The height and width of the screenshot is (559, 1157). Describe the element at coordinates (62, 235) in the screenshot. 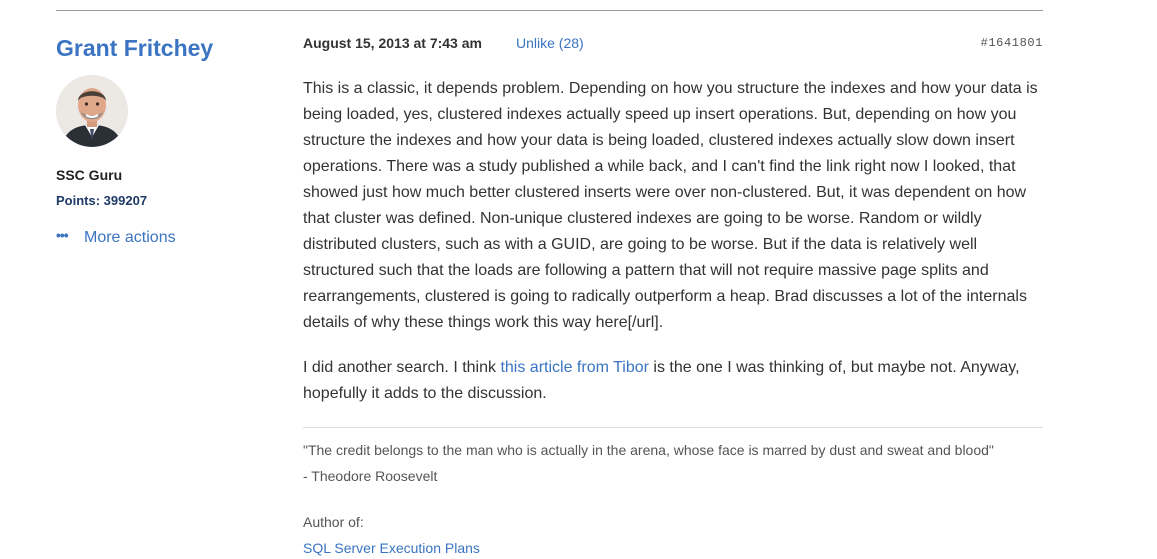

I see `ellipsis-icon: •••` at that location.